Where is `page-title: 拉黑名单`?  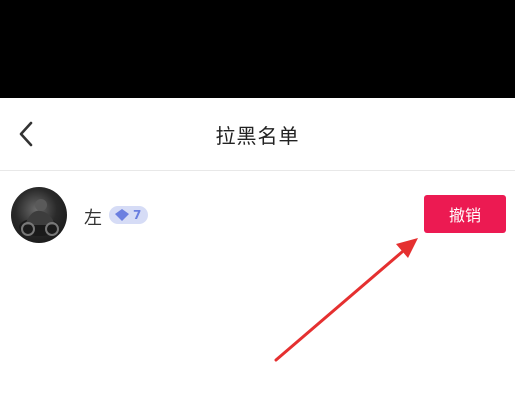
page-title: 拉黑名单 is located at coordinates (257, 136).